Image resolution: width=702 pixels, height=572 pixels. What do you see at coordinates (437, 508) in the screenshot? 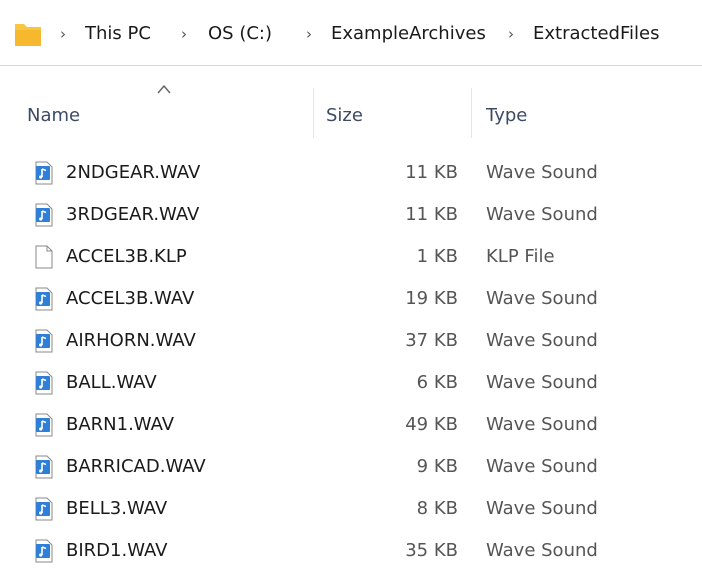
I see `file-size: 8 KB` at bounding box center [437, 508].